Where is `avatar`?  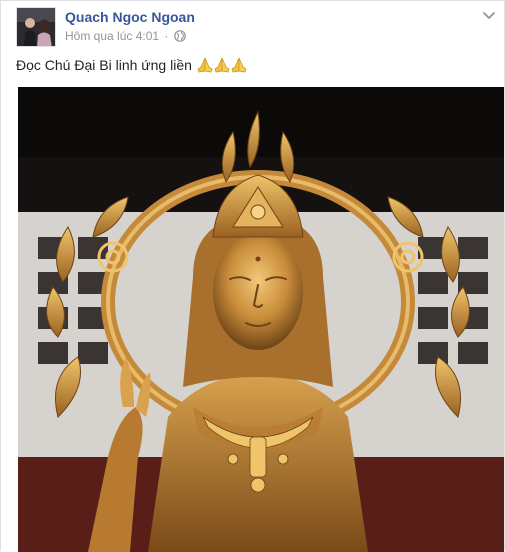 avatar is located at coordinates (36, 27).